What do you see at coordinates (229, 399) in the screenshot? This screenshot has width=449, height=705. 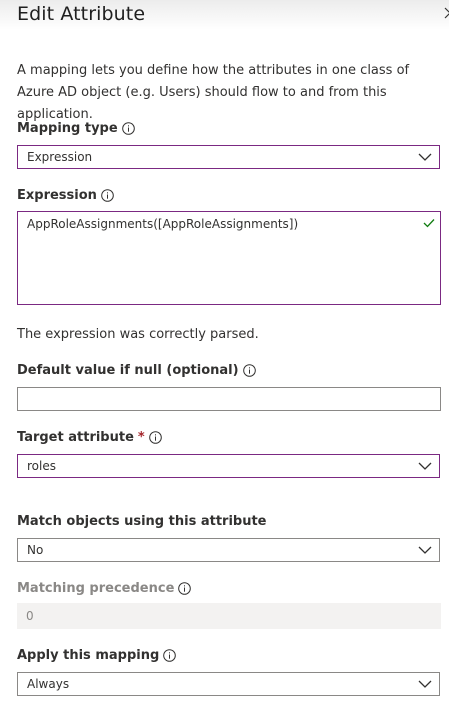 I see `default-value-input` at bounding box center [229, 399].